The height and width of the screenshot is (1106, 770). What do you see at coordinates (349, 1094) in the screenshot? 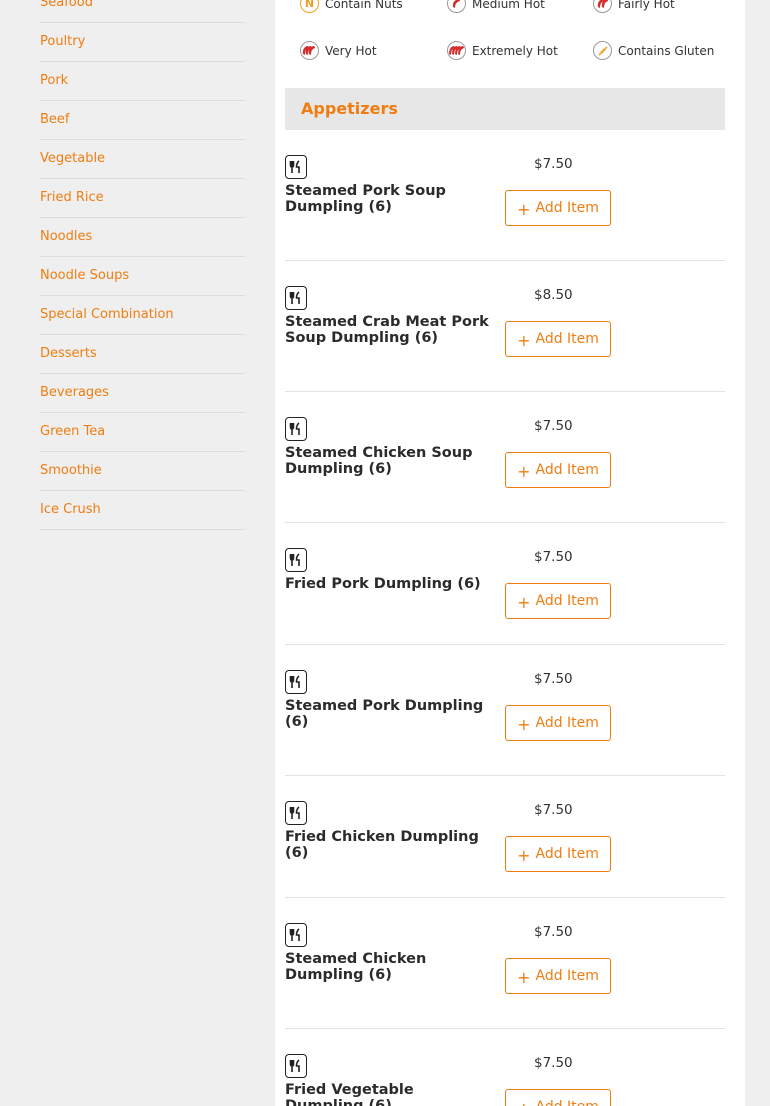
I see `item-name: Fried Vegetable Dumpling (6)` at bounding box center [349, 1094].